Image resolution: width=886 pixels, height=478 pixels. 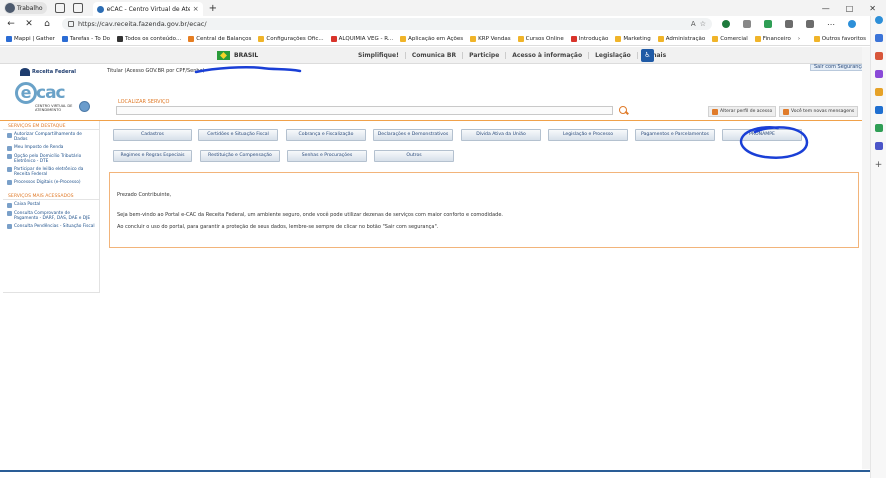 I want to click on bookmark-item: KRP Vendas, so click(x=490, y=38).